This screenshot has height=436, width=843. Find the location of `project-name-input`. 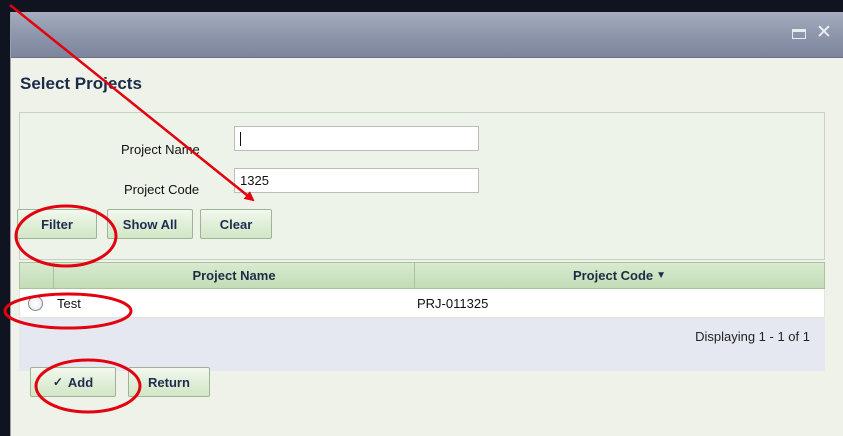

project-name-input is located at coordinates (356, 138).